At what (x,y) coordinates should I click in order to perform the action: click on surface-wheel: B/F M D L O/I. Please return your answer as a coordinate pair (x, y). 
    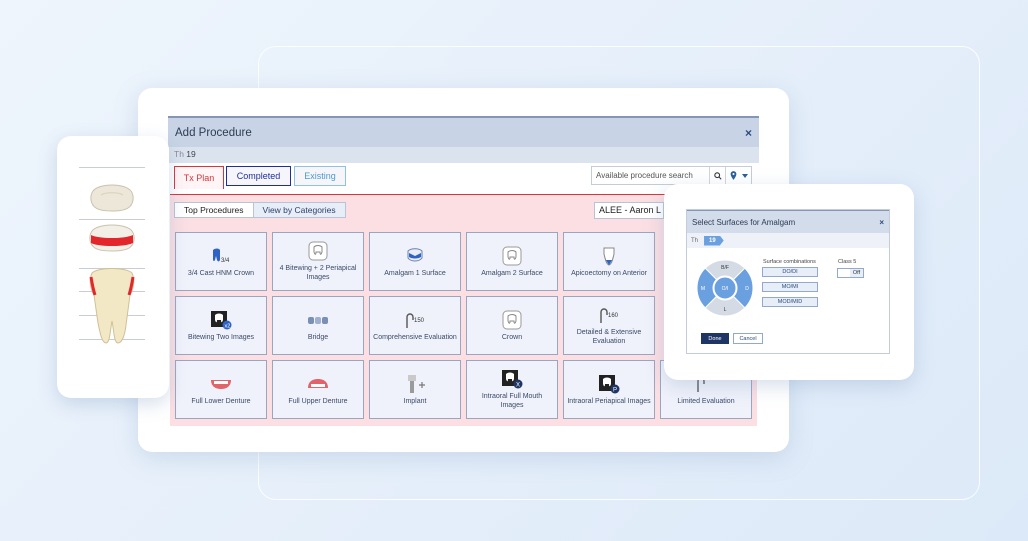
    Looking at the image, I should click on (725, 288).